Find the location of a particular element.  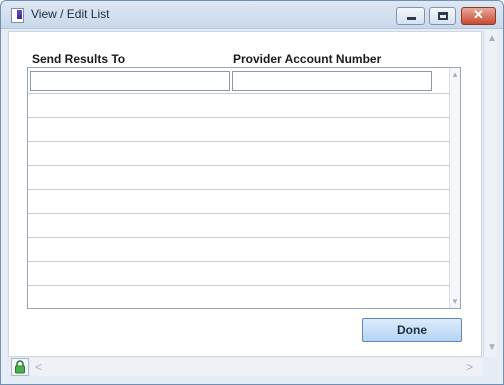

lock-icon is located at coordinates (20, 367).